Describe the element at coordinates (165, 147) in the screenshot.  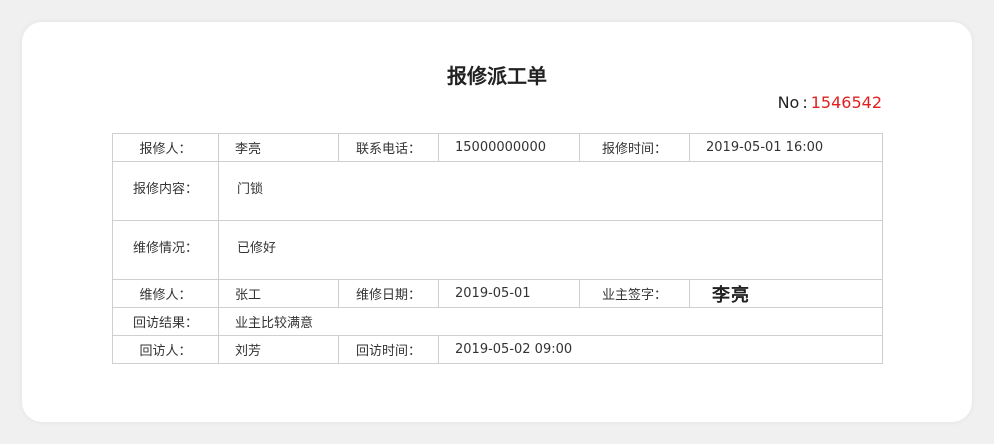
I see `reporter-label: 报修人：` at that location.